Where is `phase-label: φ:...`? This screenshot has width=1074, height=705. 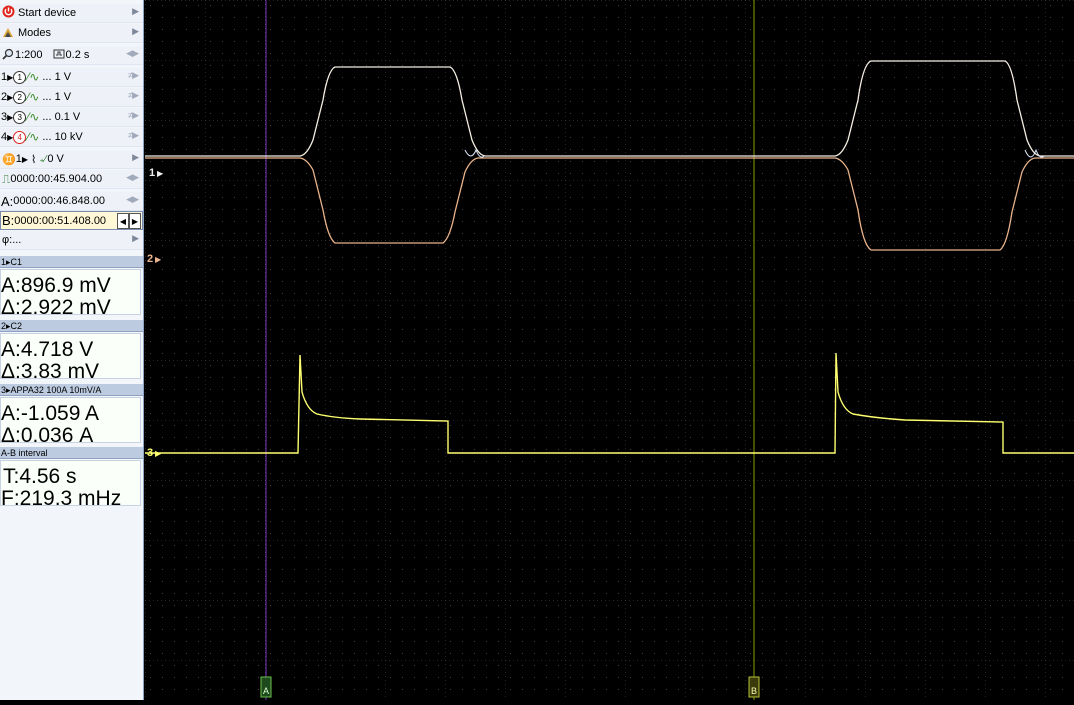 phase-label: φ:... is located at coordinates (12, 240).